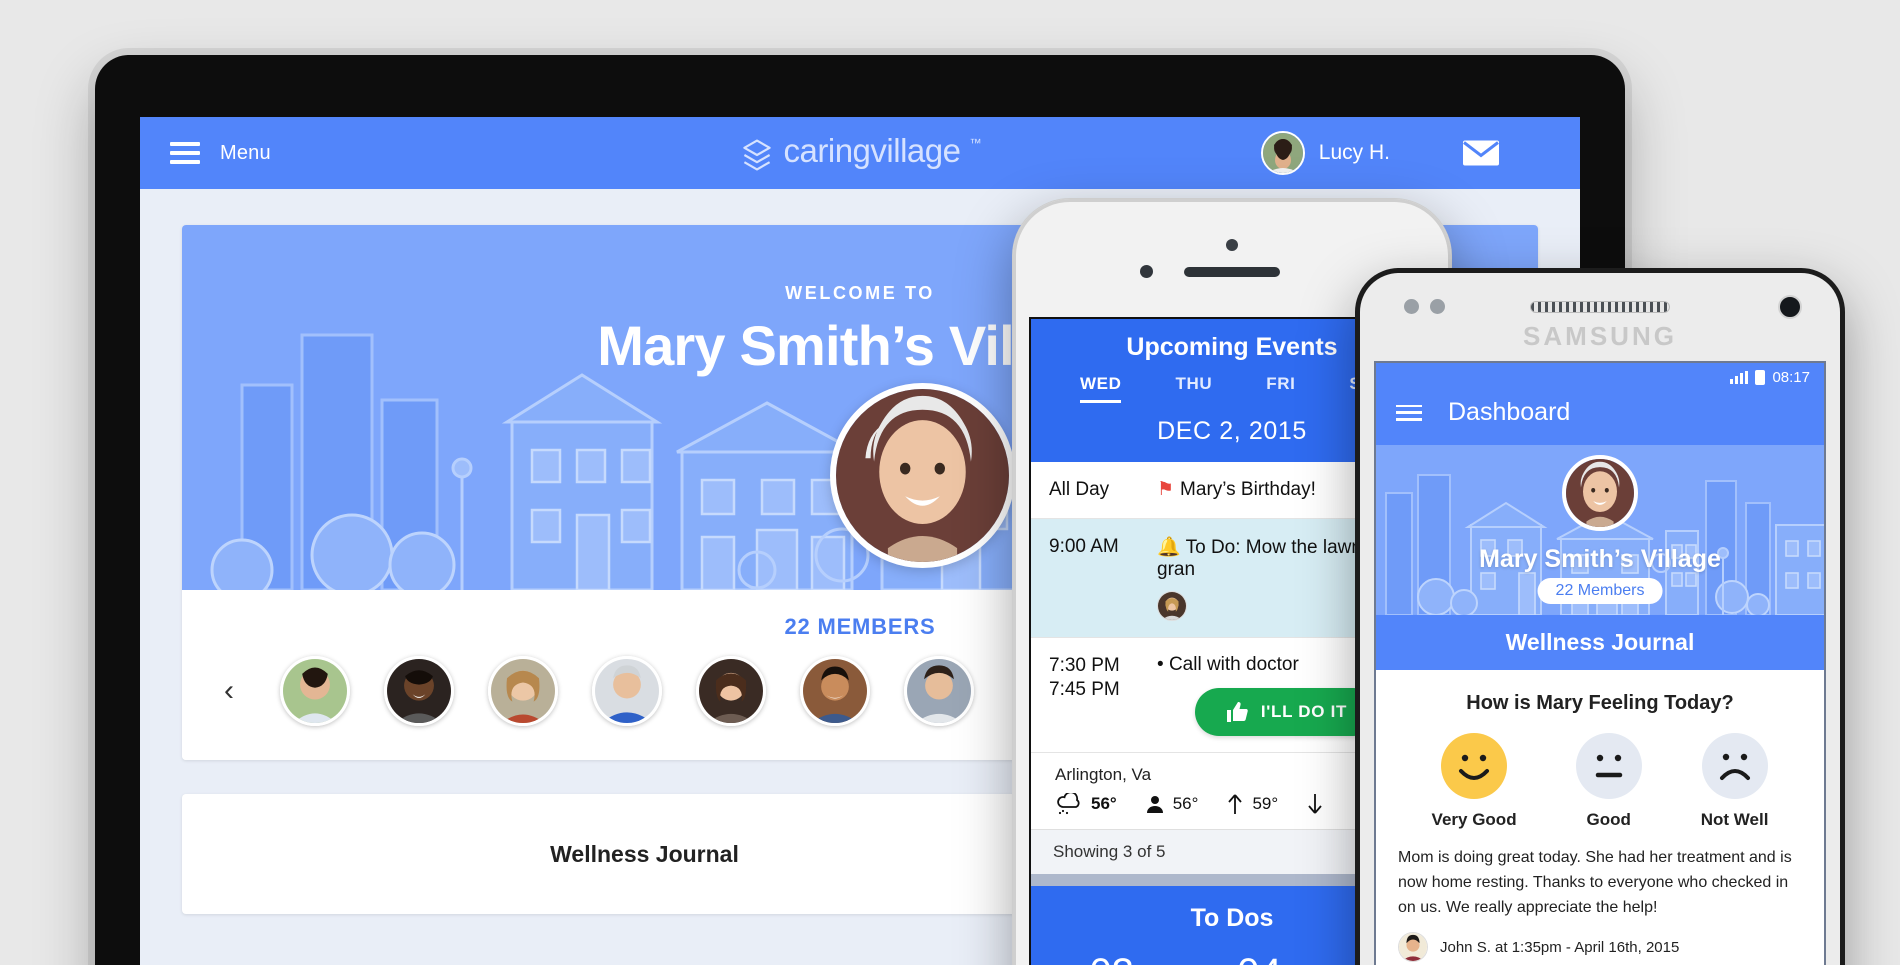 The image size is (1900, 965). What do you see at coordinates (1608, 819) in the screenshot?
I see `mood-label: Good` at bounding box center [1608, 819].